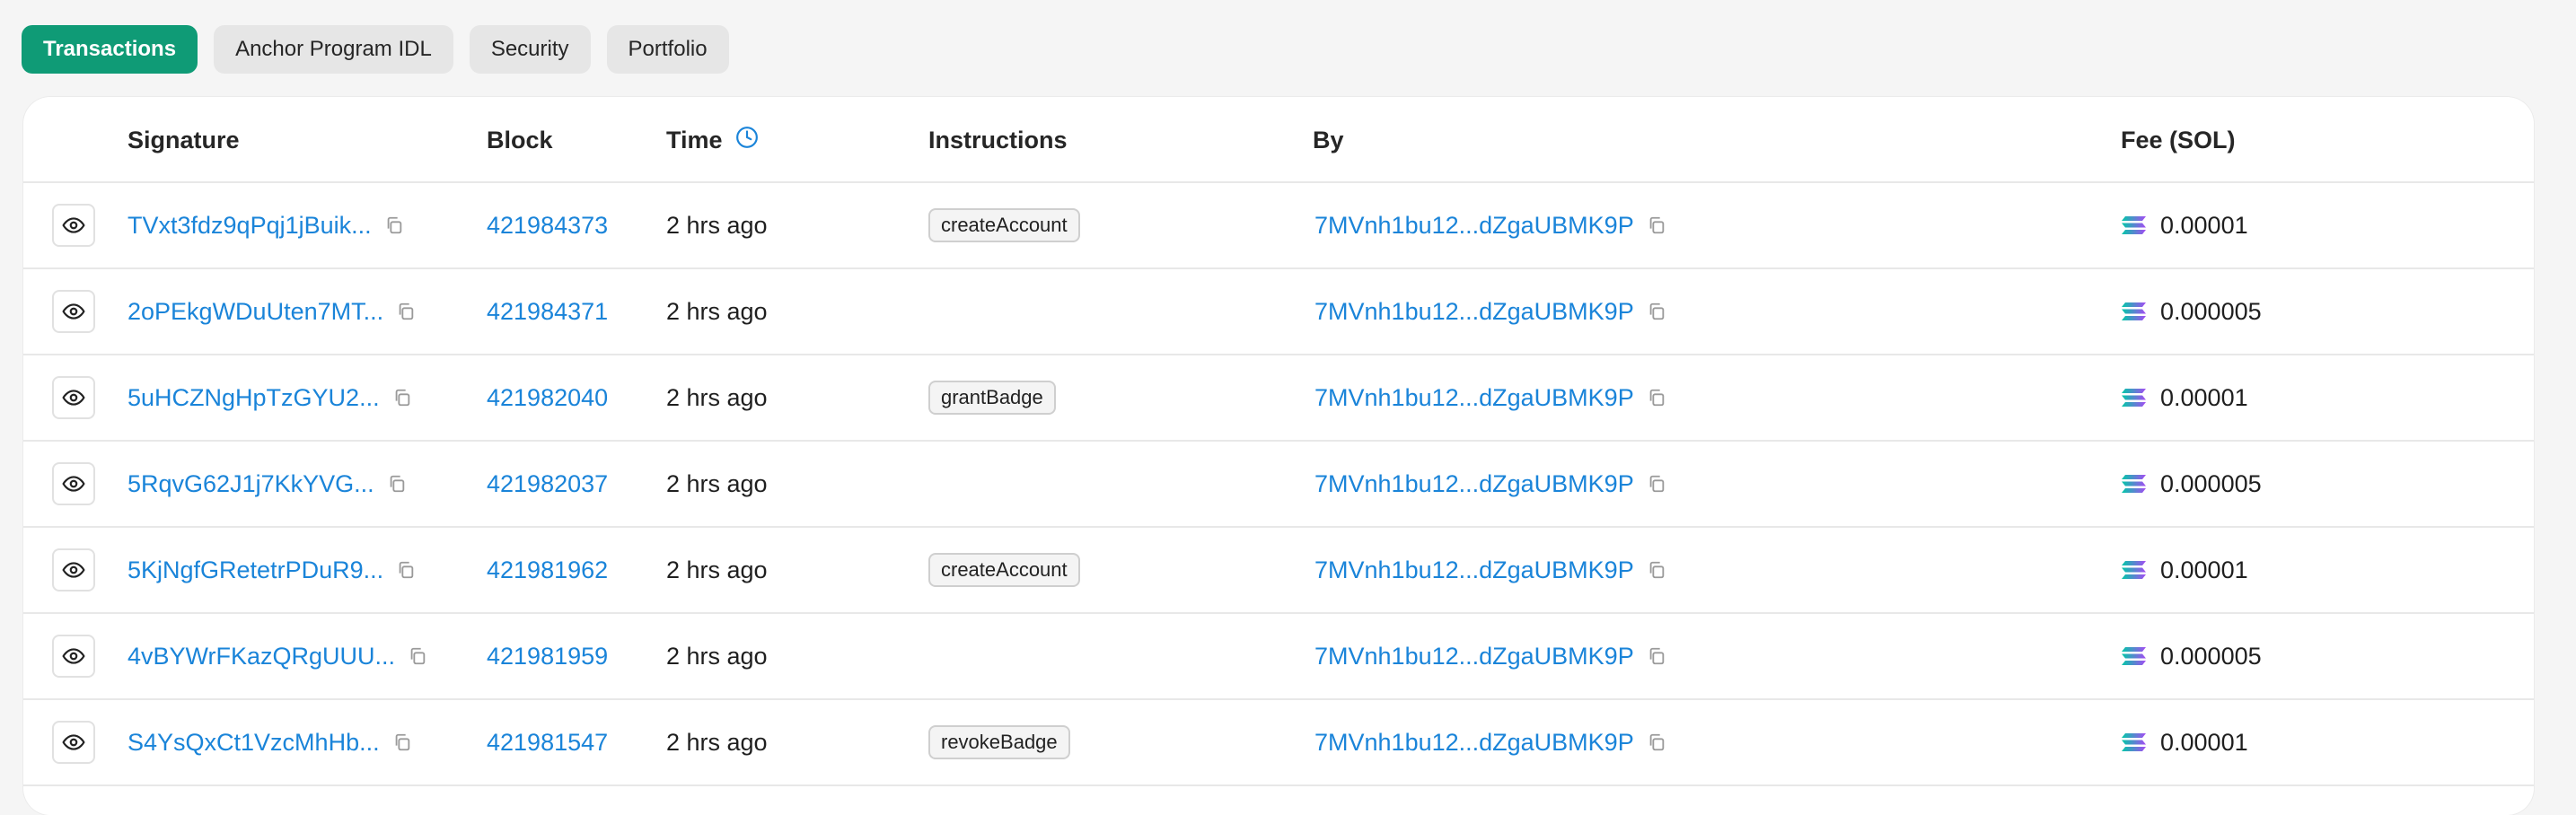 The height and width of the screenshot is (815, 2576). Describe the element at coordinates (667, 49) in the screenshot. I see `tab-portfolio: Portfolio` at that location.